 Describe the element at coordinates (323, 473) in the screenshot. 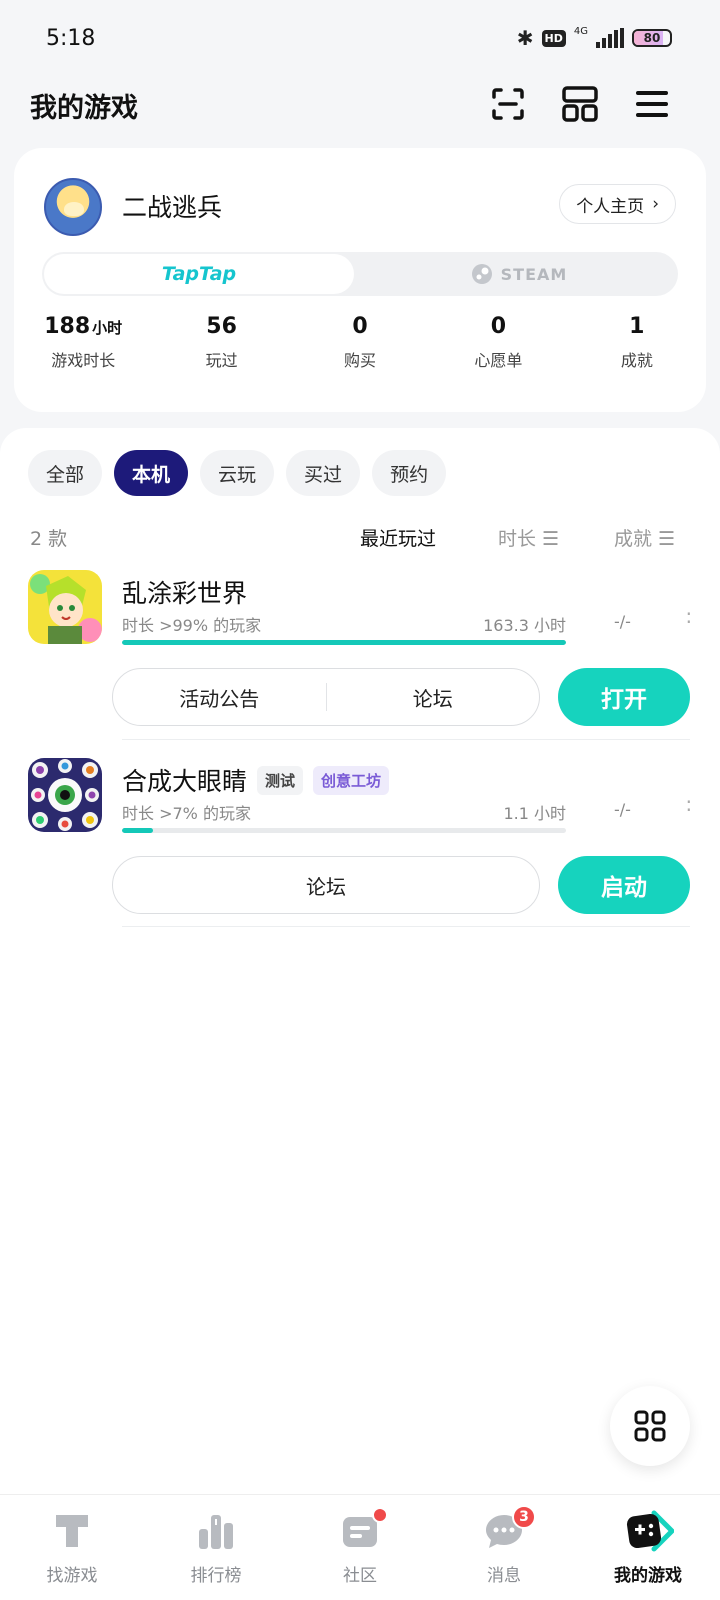

I see `filter-bought: 买过` at that location.